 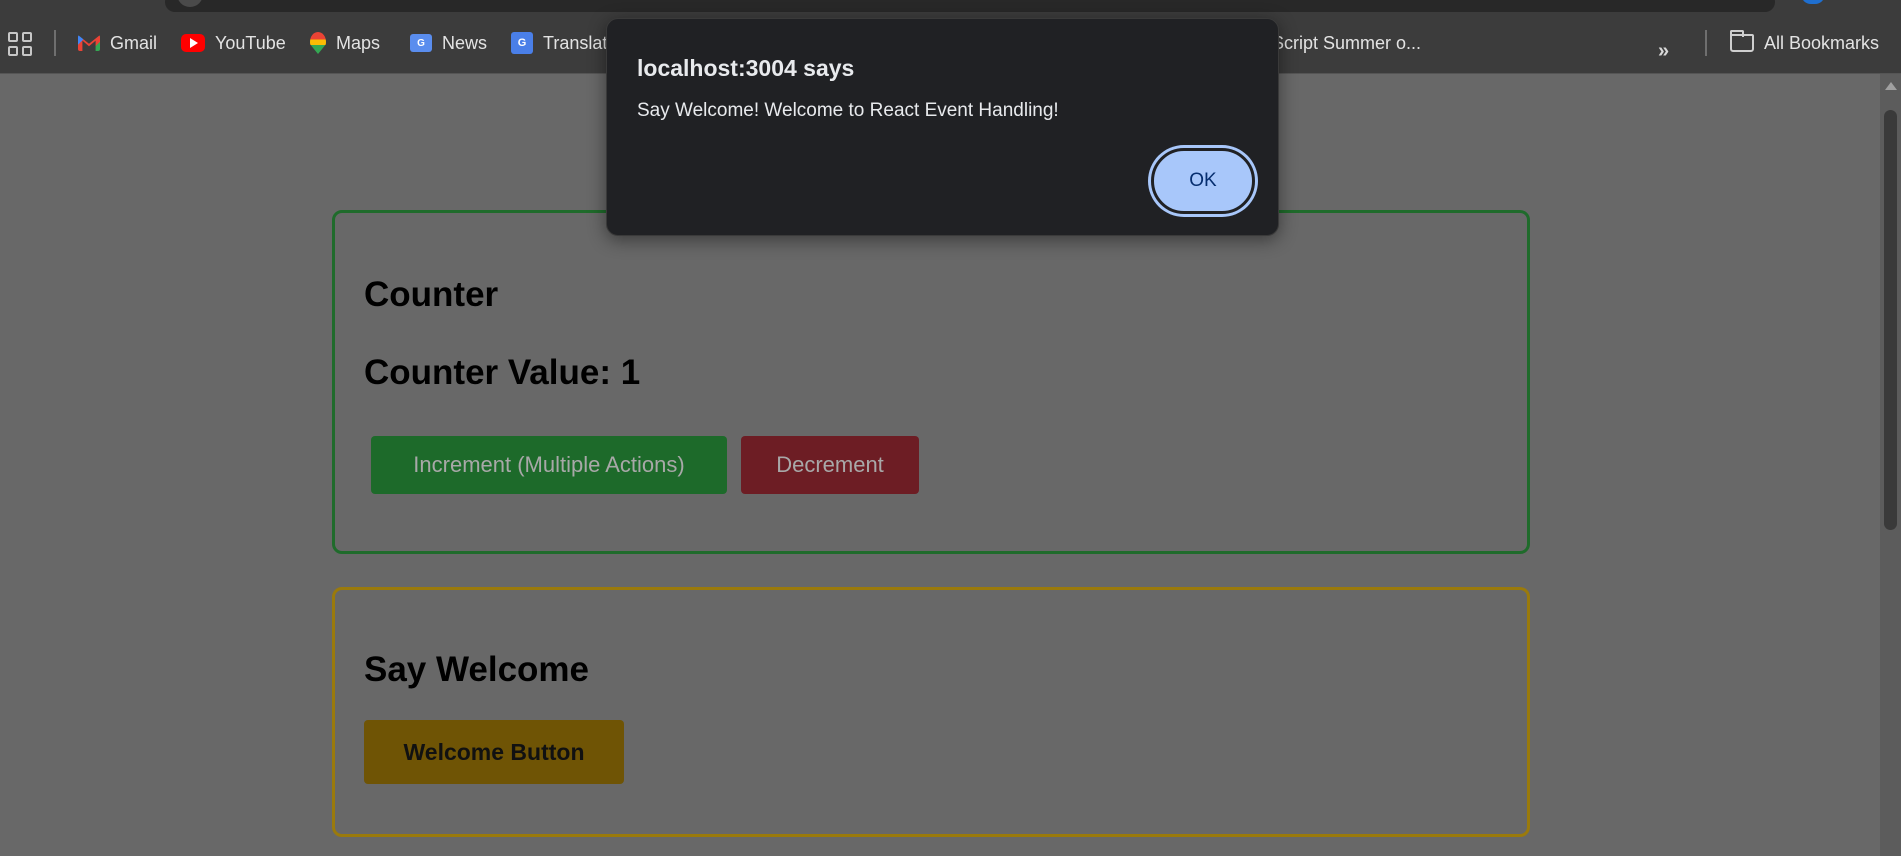 What do you see at coordinates (134, 42) in the screenshot?
I see `bookmark-label: Gmail` at bounding box center [134, 42].